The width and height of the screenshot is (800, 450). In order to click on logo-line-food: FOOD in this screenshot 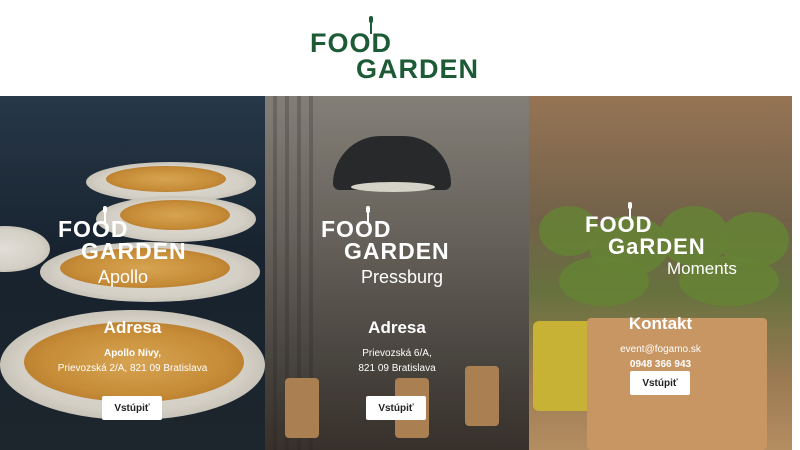, I will do `click(351, 43)`.